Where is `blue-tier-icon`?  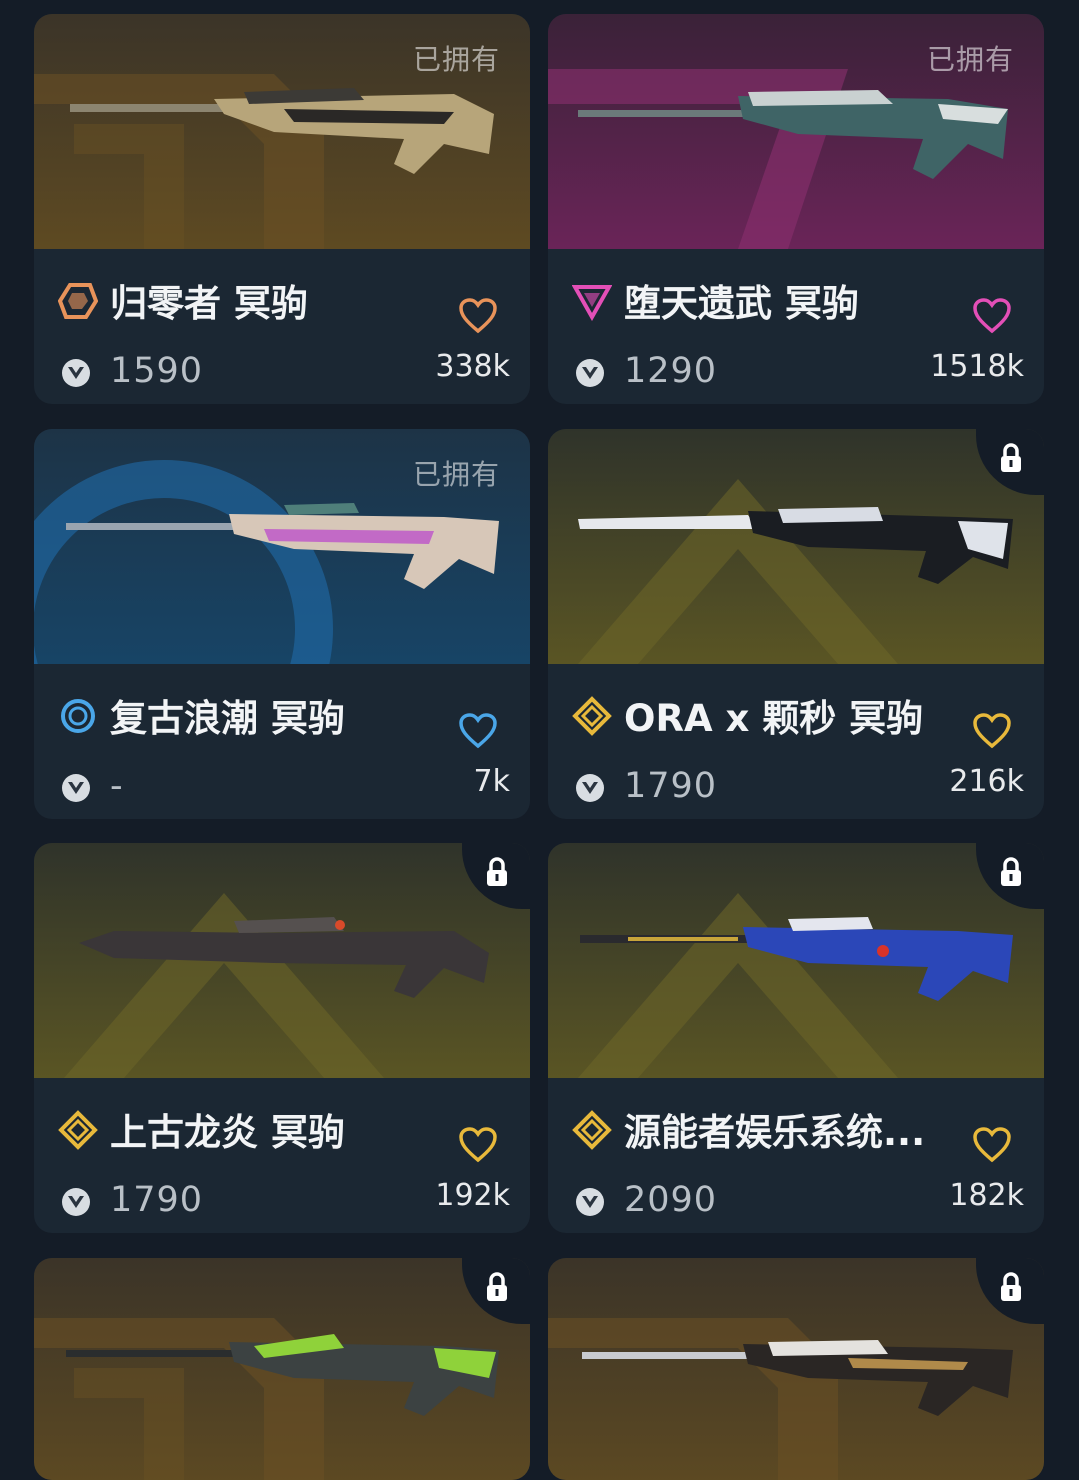 blue-tier-icon is located at coordinates (78, 716).